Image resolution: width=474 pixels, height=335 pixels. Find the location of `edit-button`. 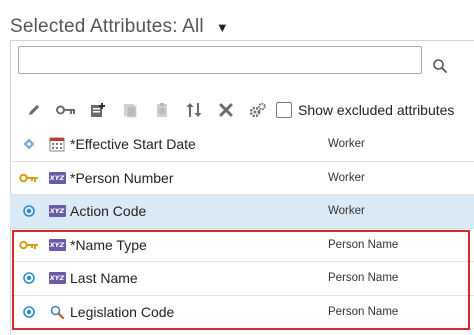

edit-button is located at coordinates (34, 110).